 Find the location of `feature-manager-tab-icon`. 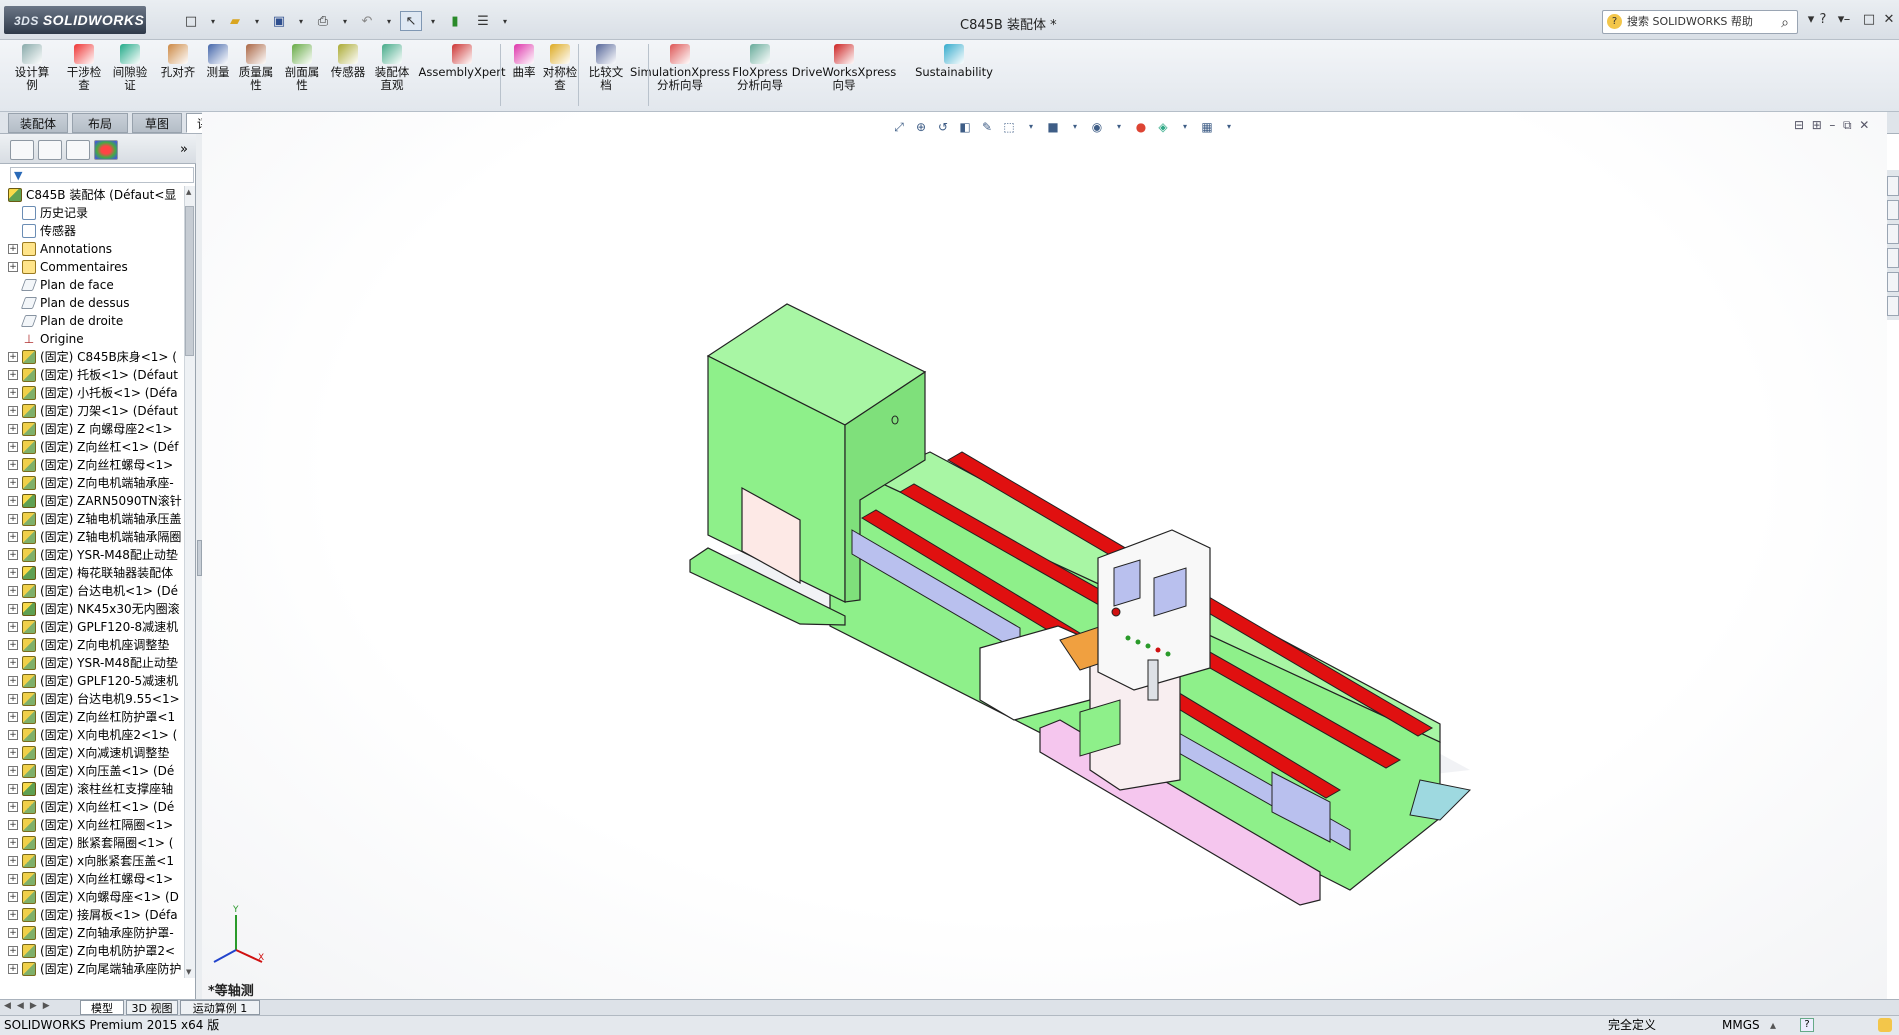

feature-manager-tab-icon is located at coordinates (22, 150).